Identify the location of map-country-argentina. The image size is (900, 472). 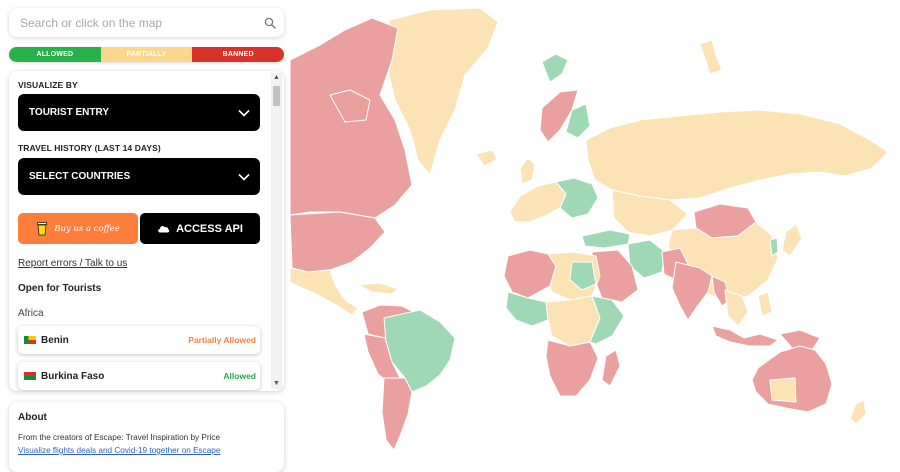
(397, 414).